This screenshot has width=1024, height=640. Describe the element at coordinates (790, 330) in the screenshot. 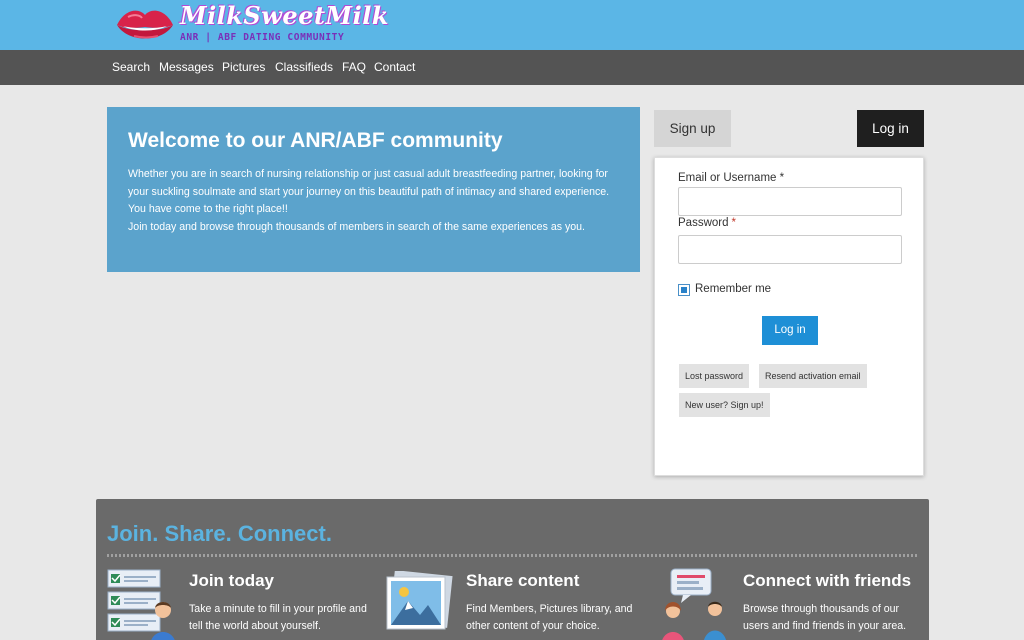

I see `login-submit-button: Log in` at that location.